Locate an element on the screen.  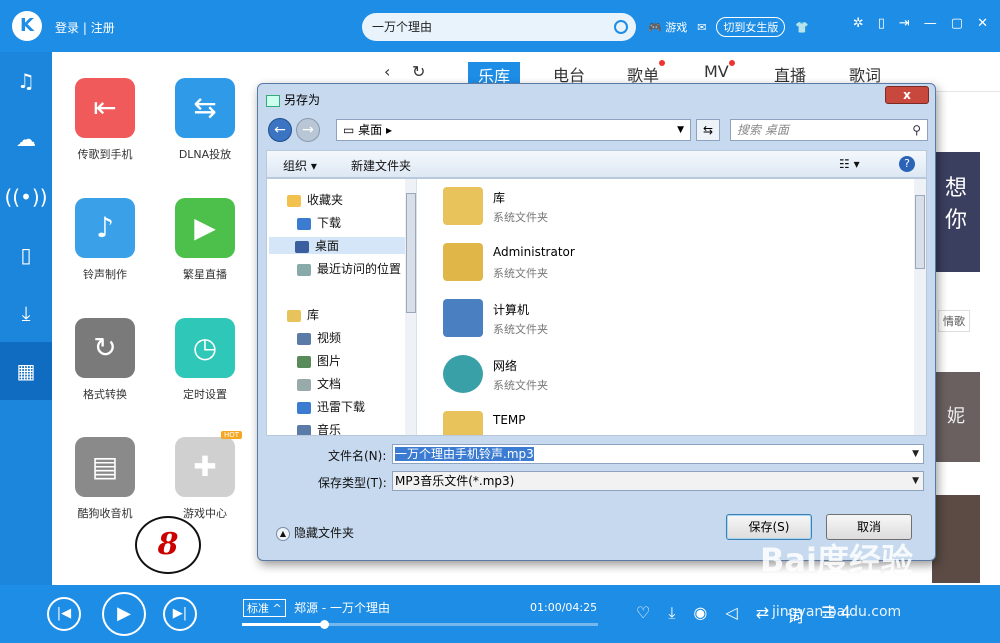
tool-ringtone-maker: ♪ 铃声制作 is located at coordinates (105, 240).